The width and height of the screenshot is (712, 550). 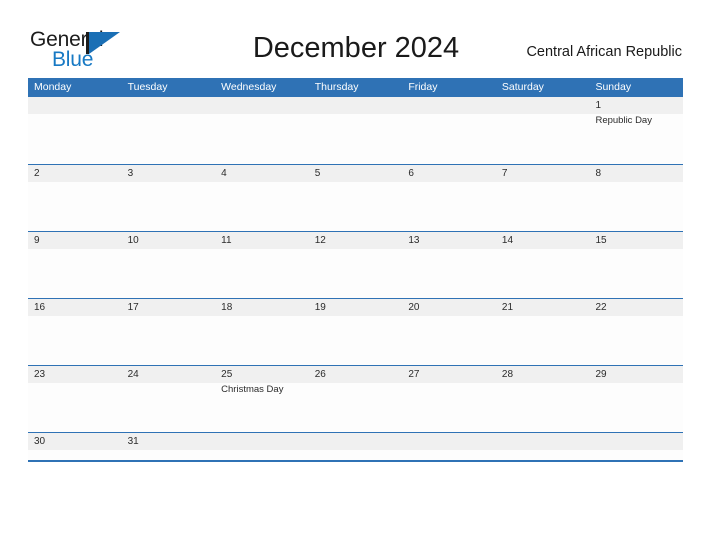 What do you see at coordinates (317, 173) in the screenshot?
I see `day-number: 5` at bounding box center [317, 173].